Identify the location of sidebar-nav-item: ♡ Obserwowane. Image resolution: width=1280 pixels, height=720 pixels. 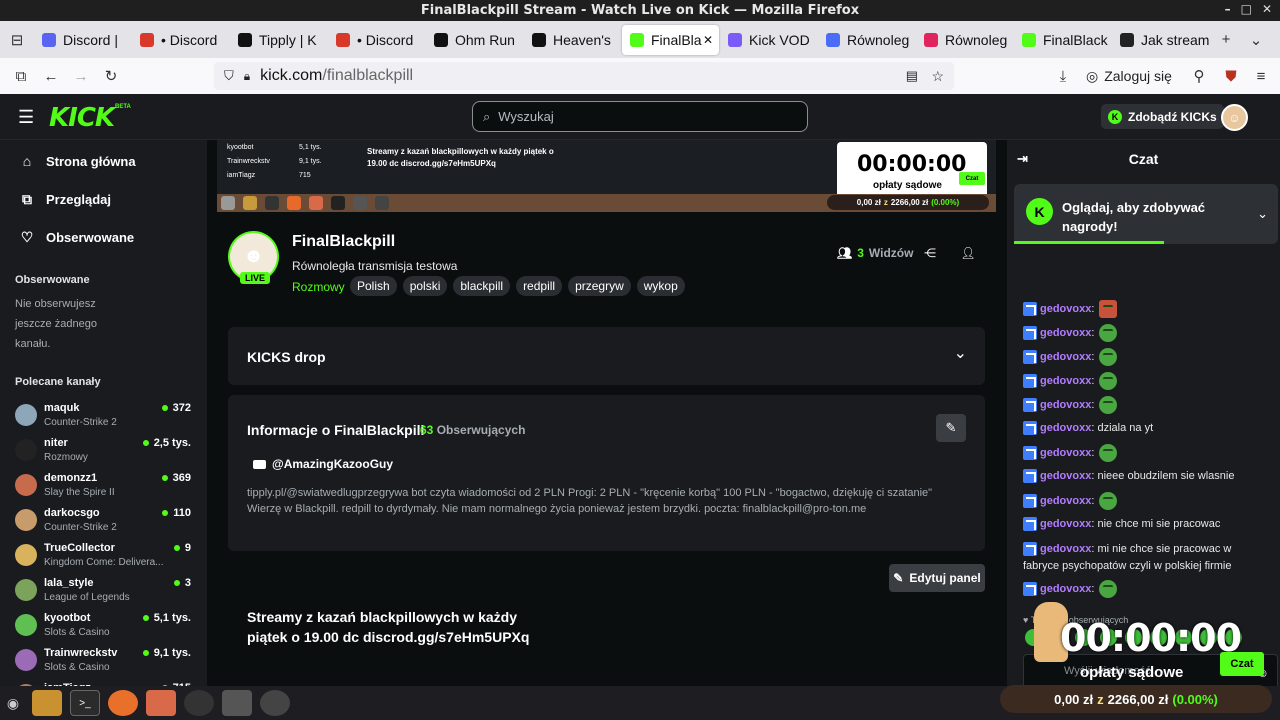
(103, 237).